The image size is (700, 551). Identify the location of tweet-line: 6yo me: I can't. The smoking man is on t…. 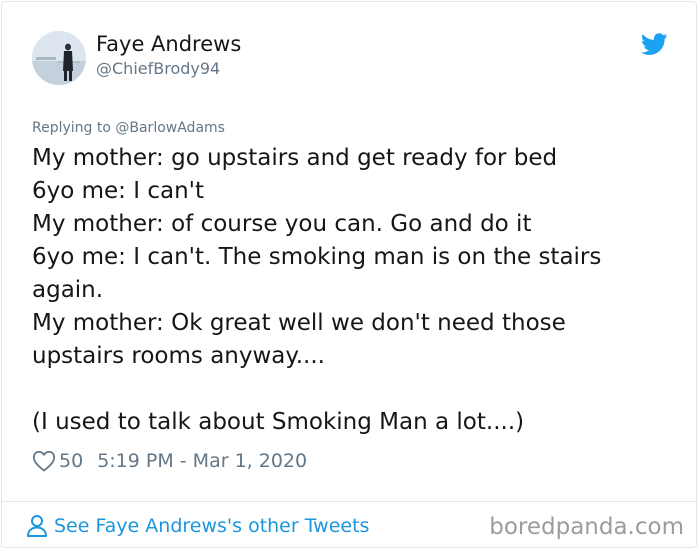
(317, 257).